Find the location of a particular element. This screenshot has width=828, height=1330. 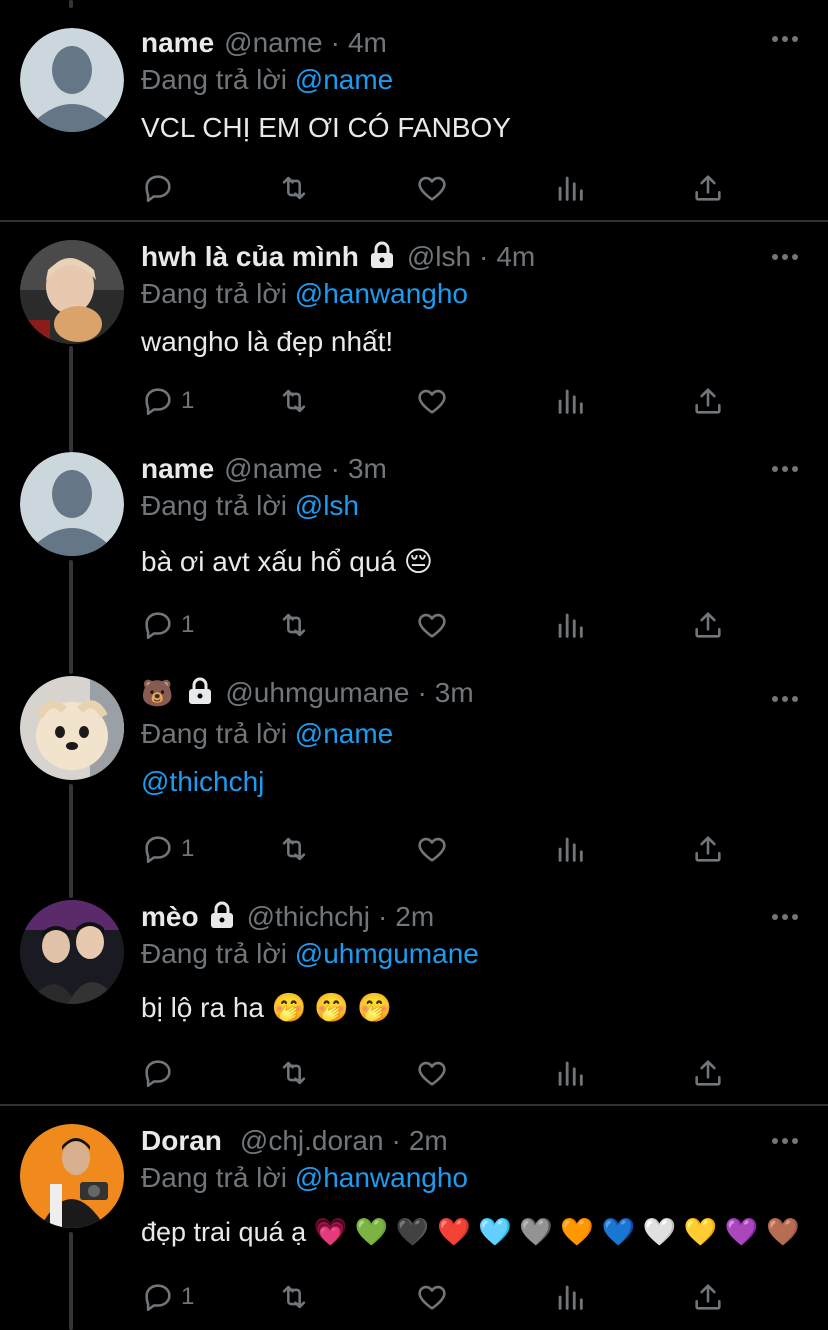

display-name: Doran is located at coordinates (181, 1141).